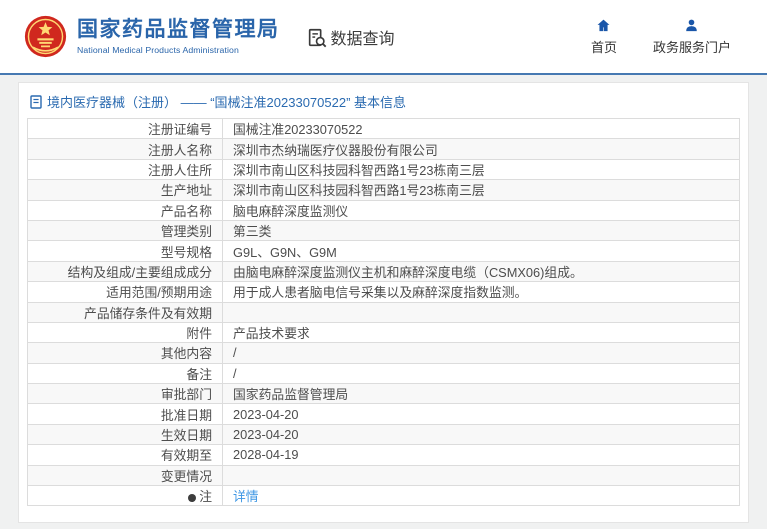  Describe the element at coordinates (125, 434) in the screenshot. I see `row-label: 生效日期` at that location.